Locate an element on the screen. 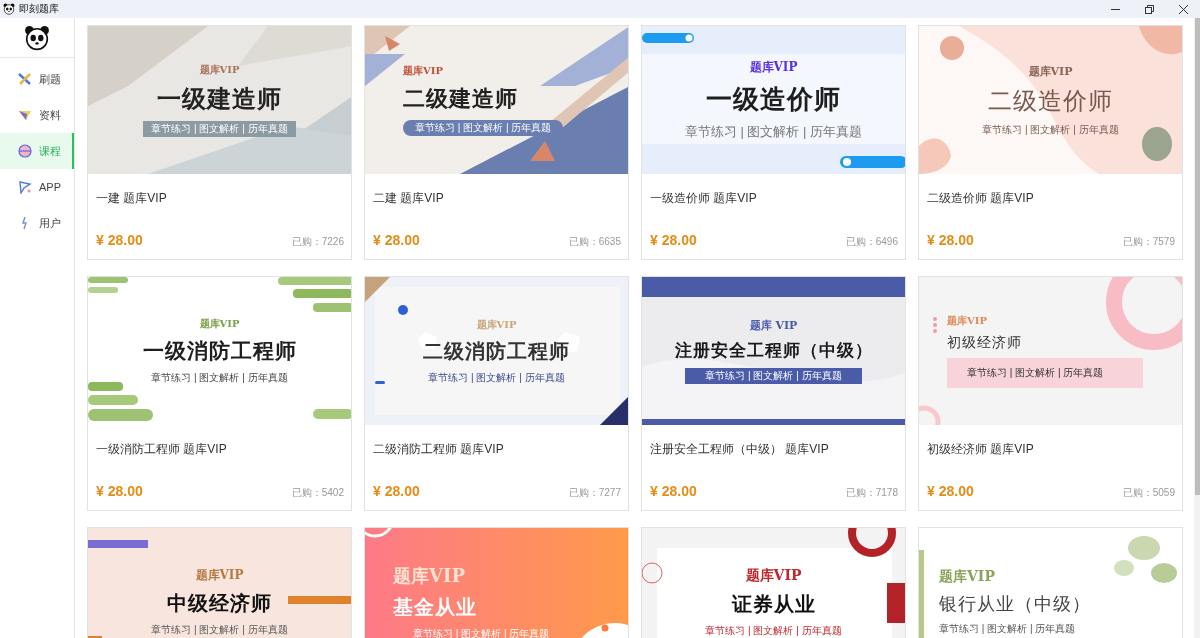 This screenshot has height=638, width=1200. cover-title: 注册安全工程师（中级） is located at coordinates (773, 351).